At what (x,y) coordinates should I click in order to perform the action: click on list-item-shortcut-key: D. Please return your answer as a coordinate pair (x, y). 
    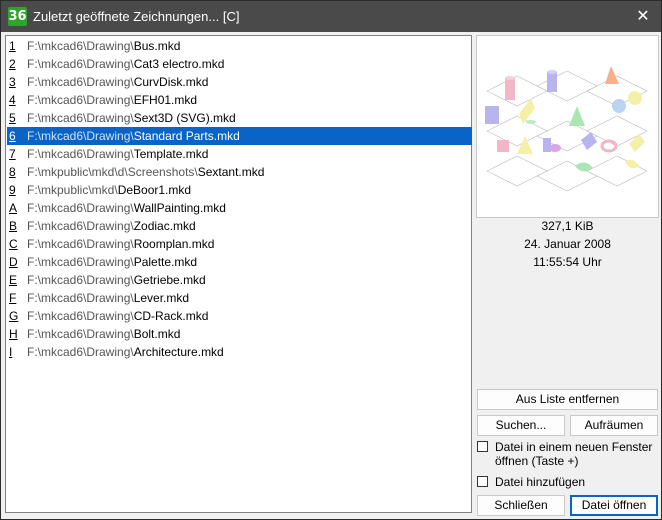
    Looking at the image, I should click on (13, 262).